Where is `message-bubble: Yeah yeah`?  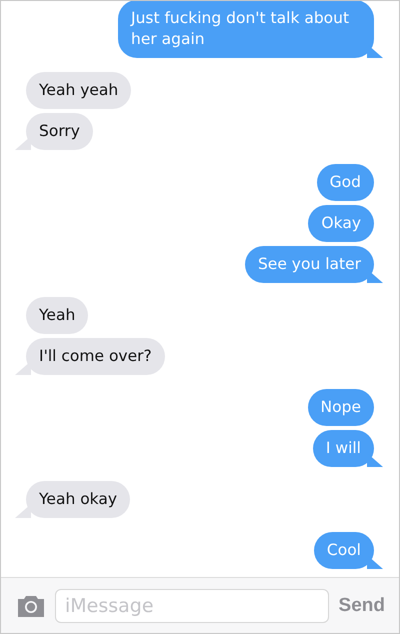
message-bubble: Yeah yeah is located at coordinates (79, 90).